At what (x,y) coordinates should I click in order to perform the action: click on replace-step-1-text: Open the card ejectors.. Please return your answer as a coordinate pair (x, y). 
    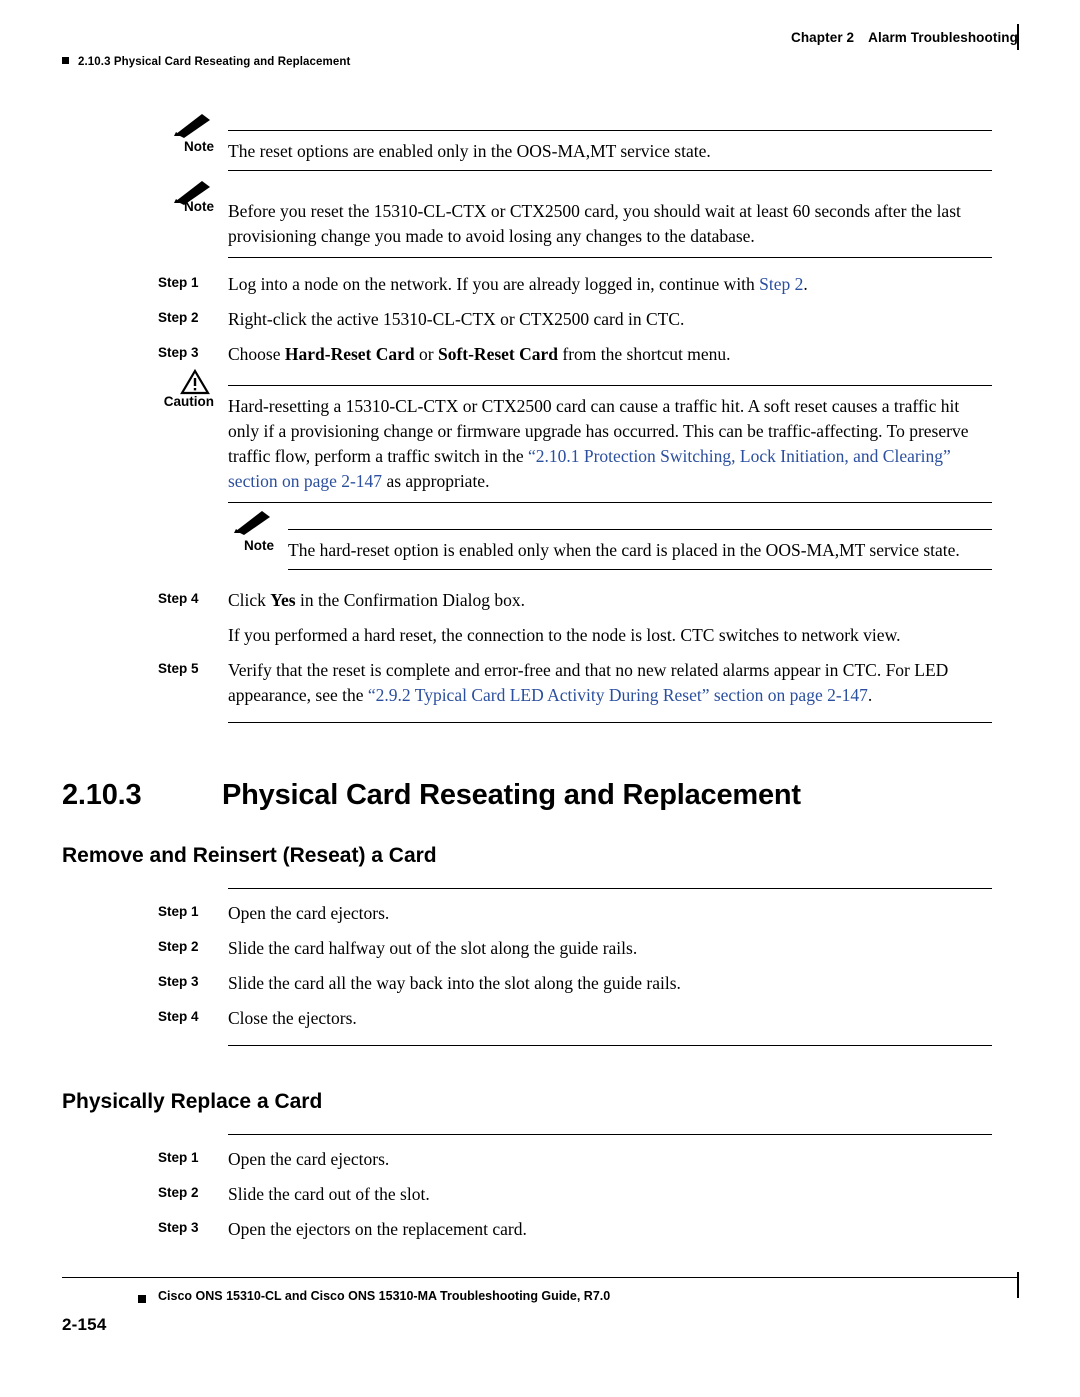
    Looking at the image, I should click on (309, 1159).